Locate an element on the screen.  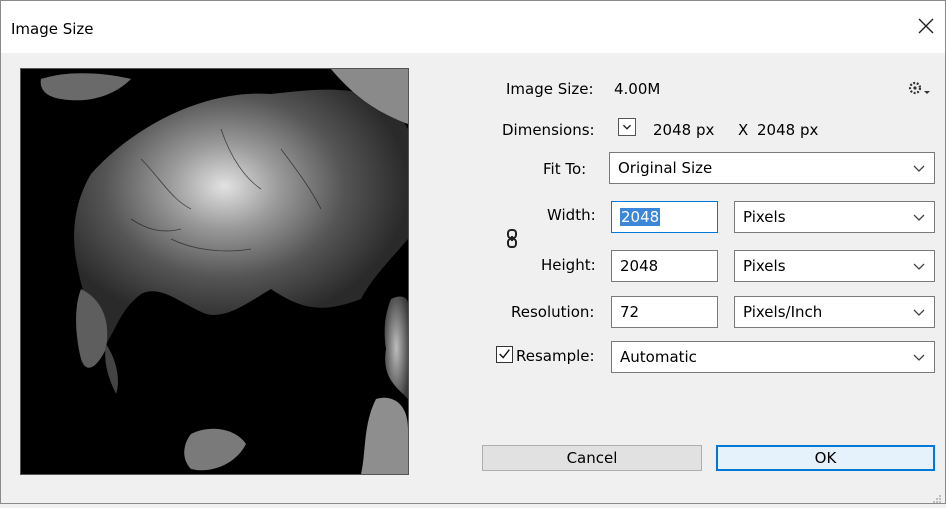
dimension-separator: X is located at coordinates (743, 130).